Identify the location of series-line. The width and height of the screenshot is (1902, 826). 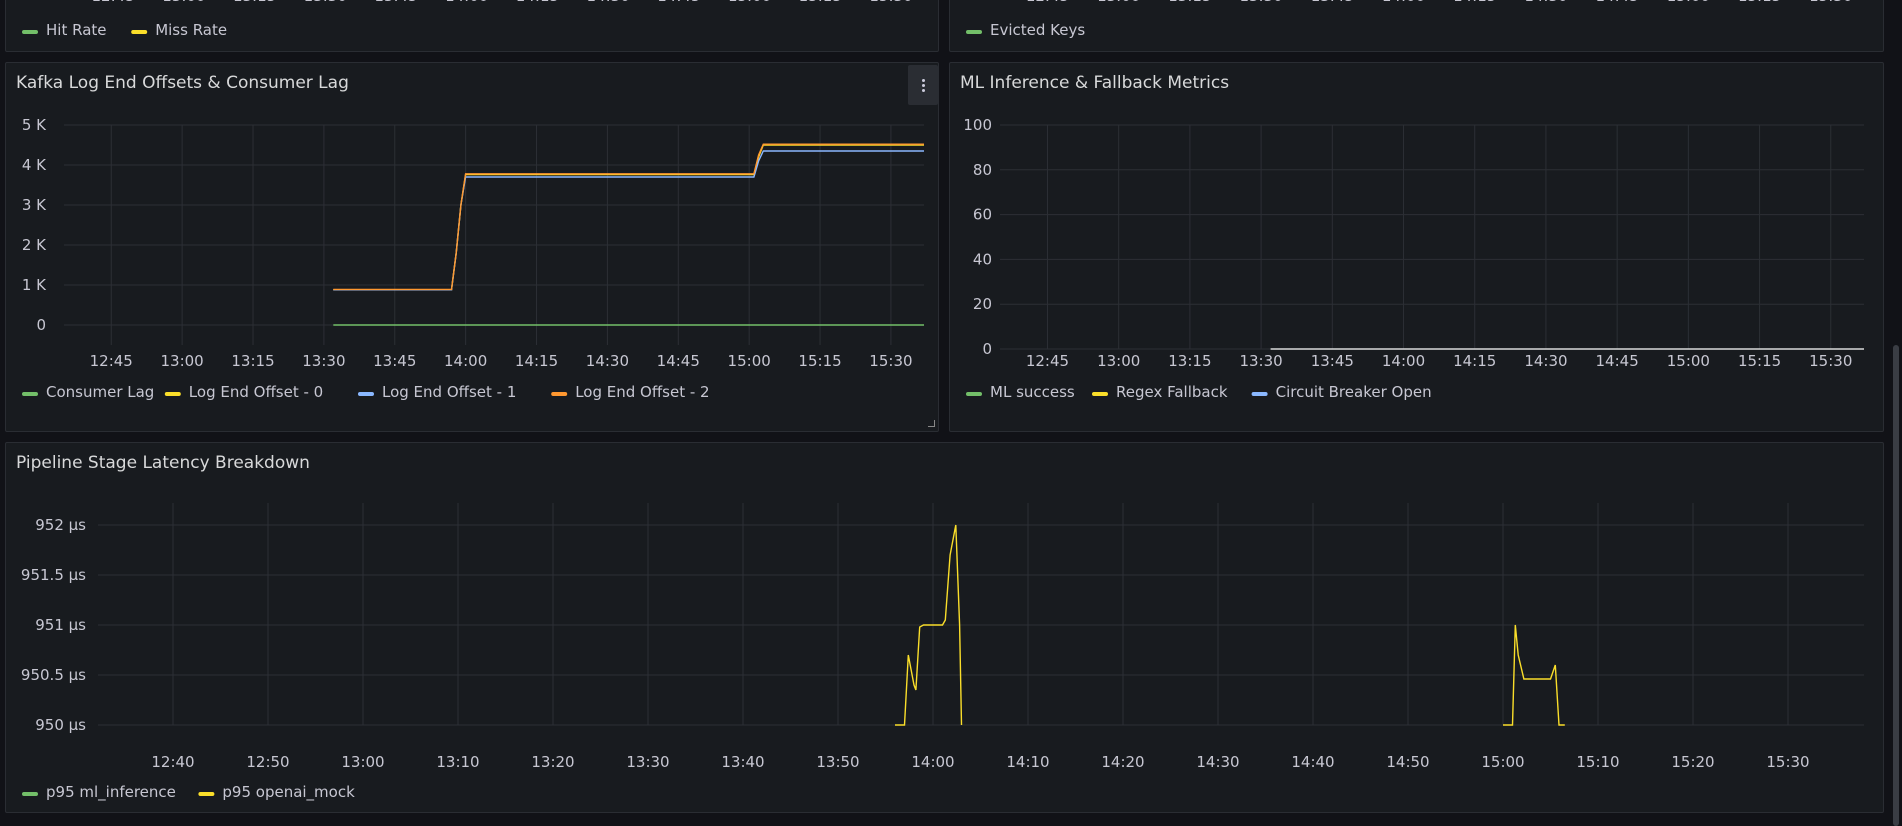
(628, 220).